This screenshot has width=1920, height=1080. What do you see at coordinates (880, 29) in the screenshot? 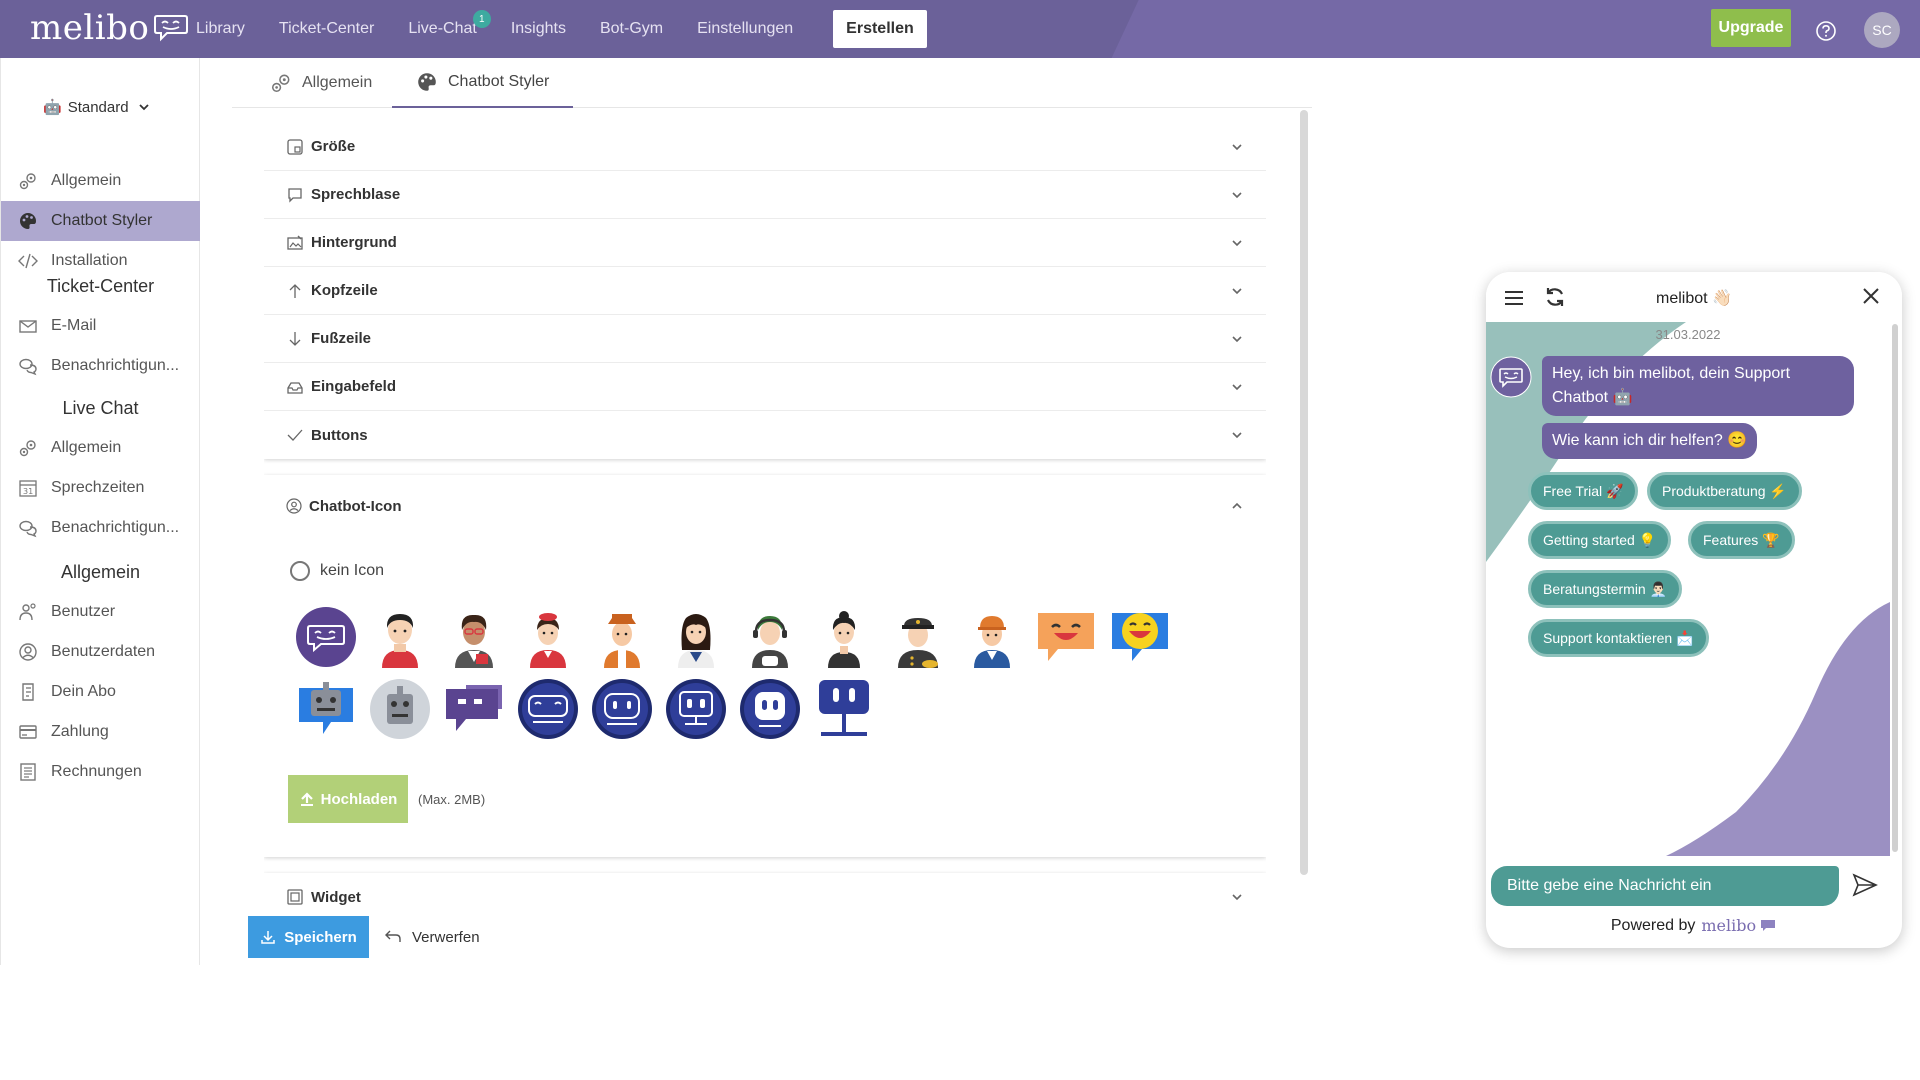
I see `nav-create-button: Erstellen` at bounding box center [880, 29].